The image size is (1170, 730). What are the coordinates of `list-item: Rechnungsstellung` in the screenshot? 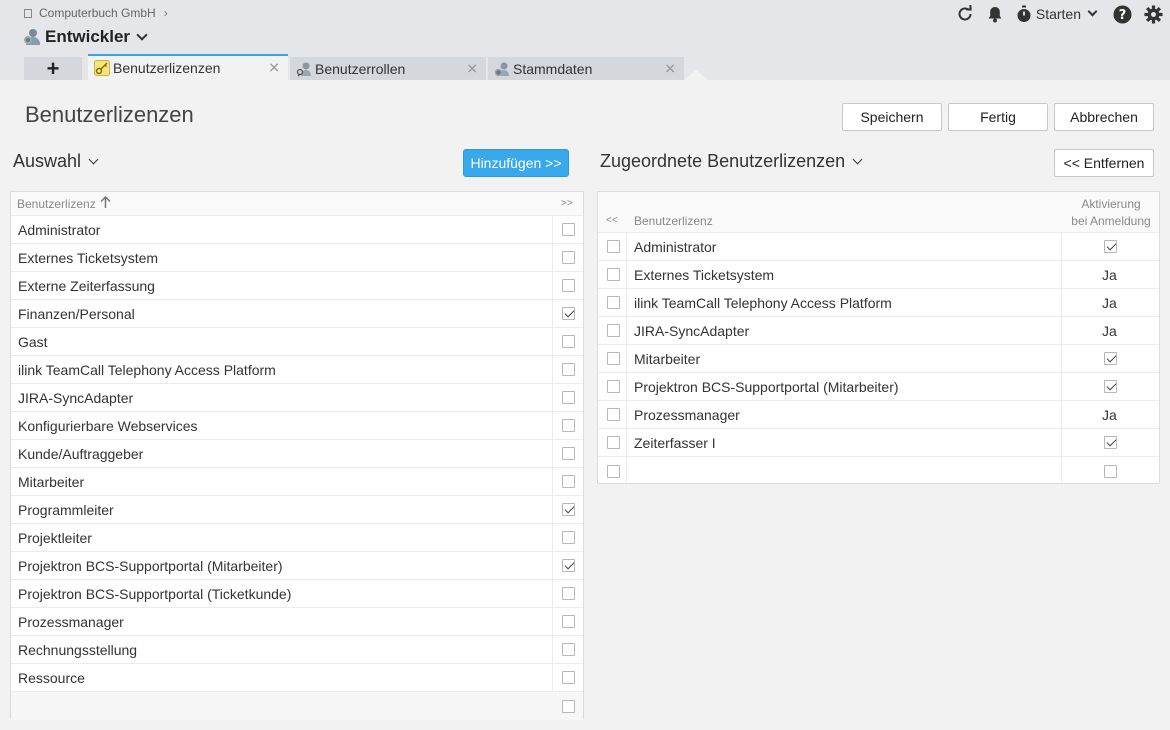 It's located at (297, 650).